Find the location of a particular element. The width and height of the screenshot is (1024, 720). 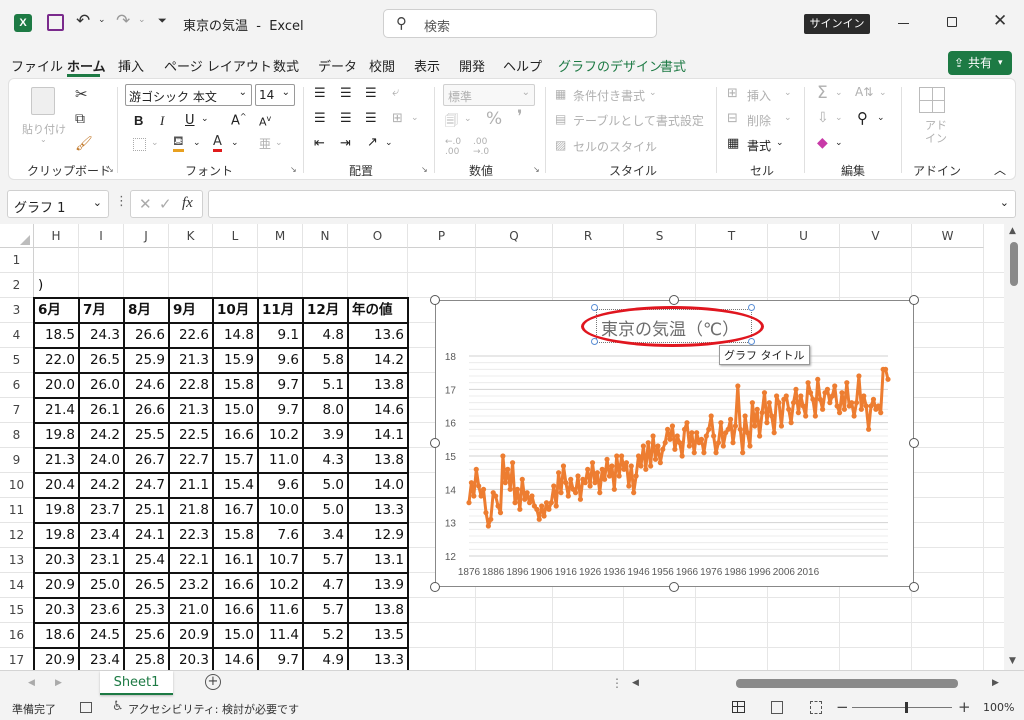

find-select-dropdown-icon: ⌄ is located at coordinates (881, 118).